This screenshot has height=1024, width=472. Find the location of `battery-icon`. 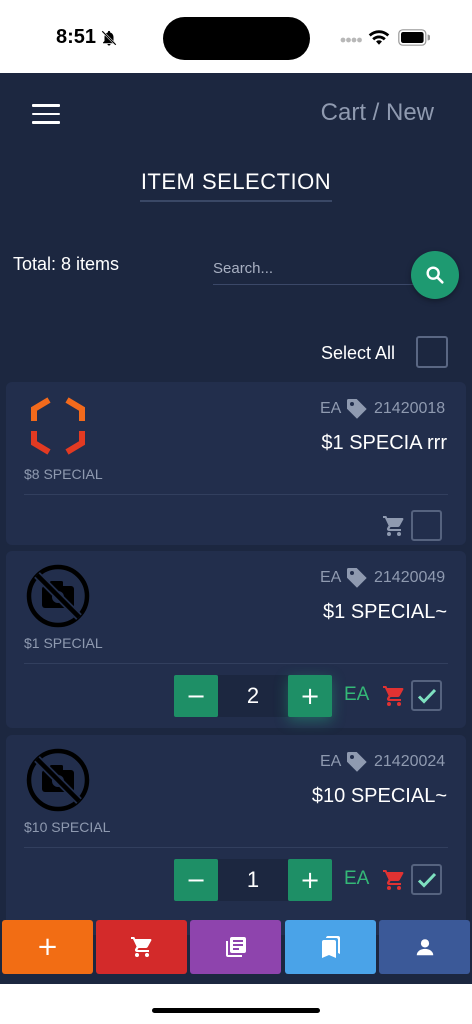

battery-icon is located at coordinates (414, 37).